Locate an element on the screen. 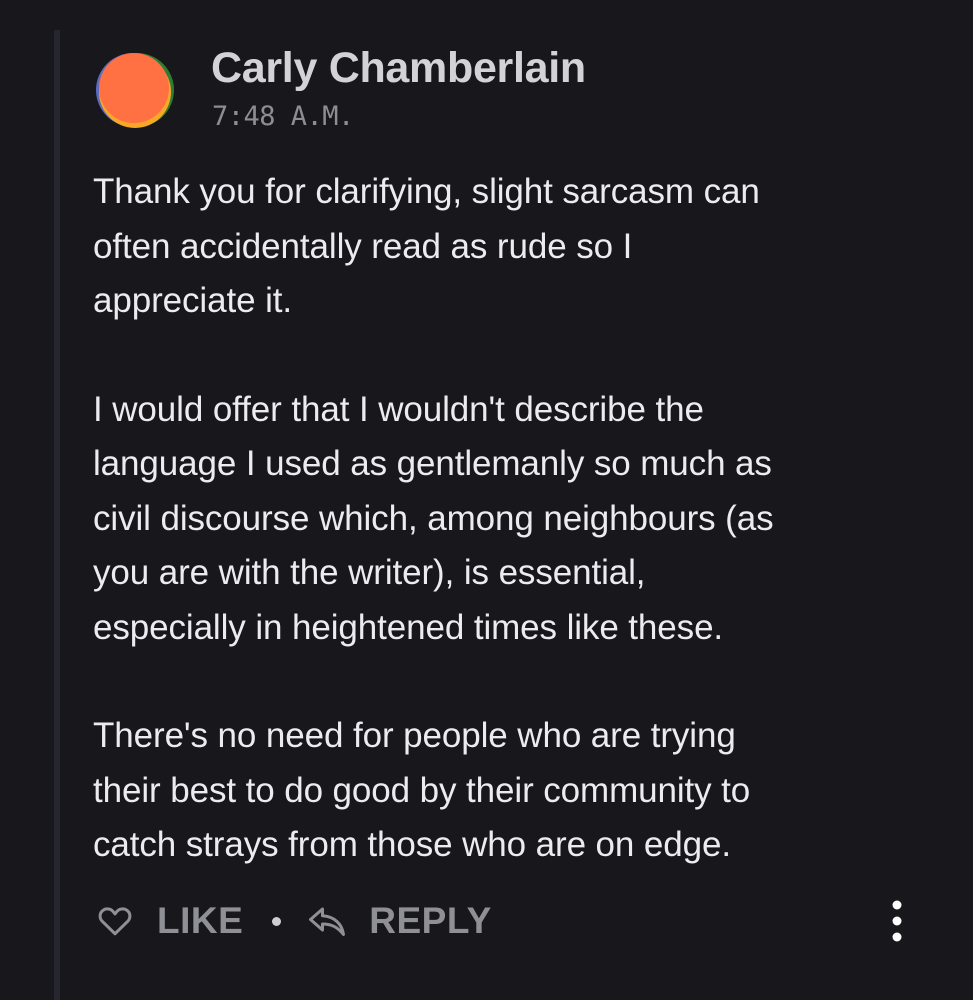 This screenshot has width=973, height=1000. reply-button: REPLY is located at coordinates (399, 921).